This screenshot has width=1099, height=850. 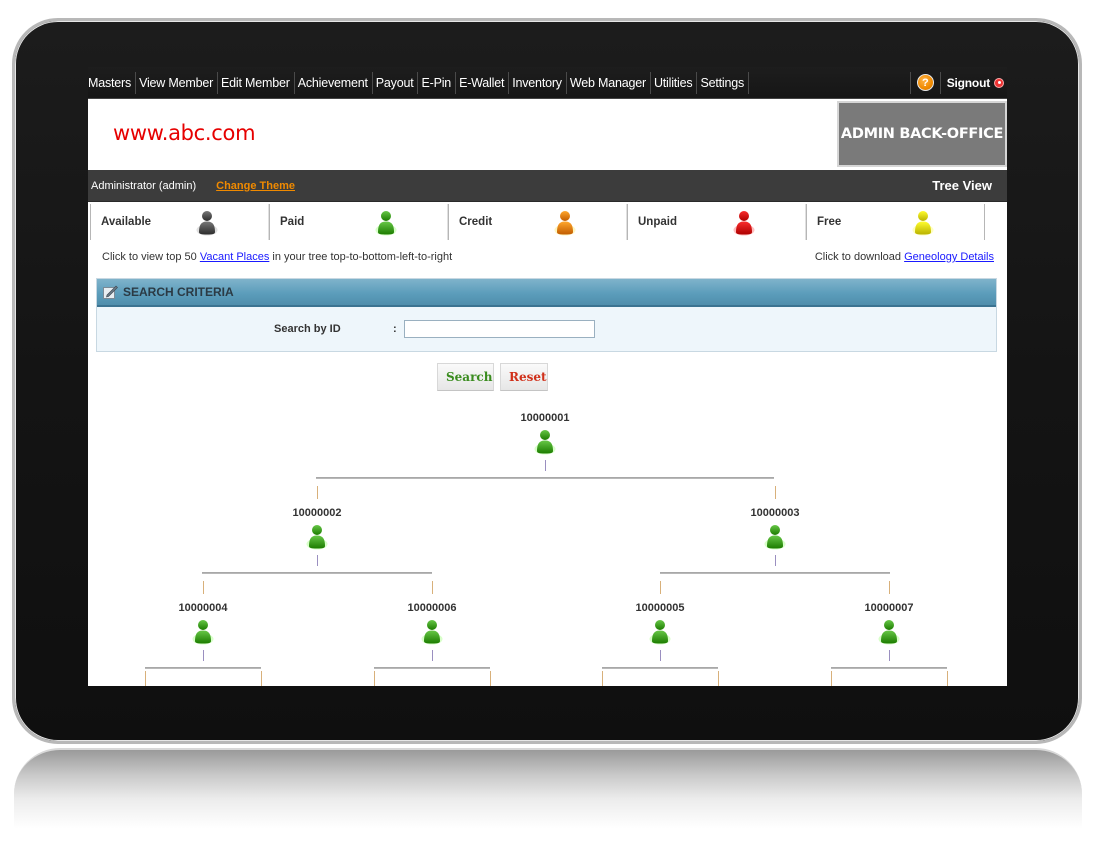 What do you see at coordinates (203, 623) in the screenshot?
I see `tree-node: 10000004` at bounding box center [203, 623].